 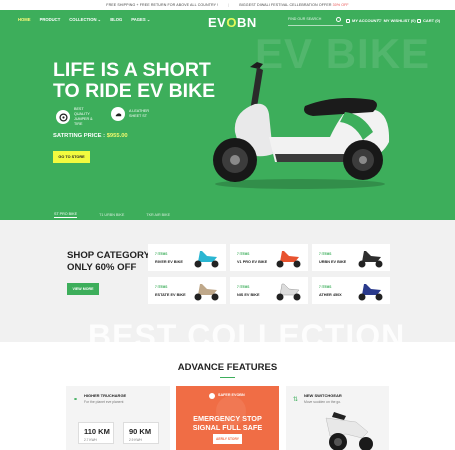 I want to click on feature-quality: BEST QUALITY JUMPER & TIRE, so click(x=78, y=117).